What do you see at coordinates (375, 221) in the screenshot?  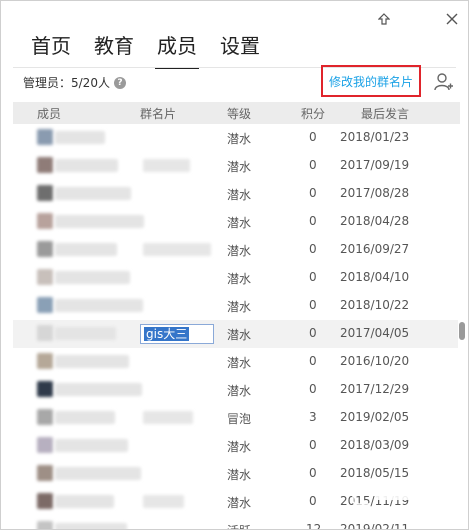 I see `last-speech-cell: 2018/04/28` at bounding box center [375, 221].